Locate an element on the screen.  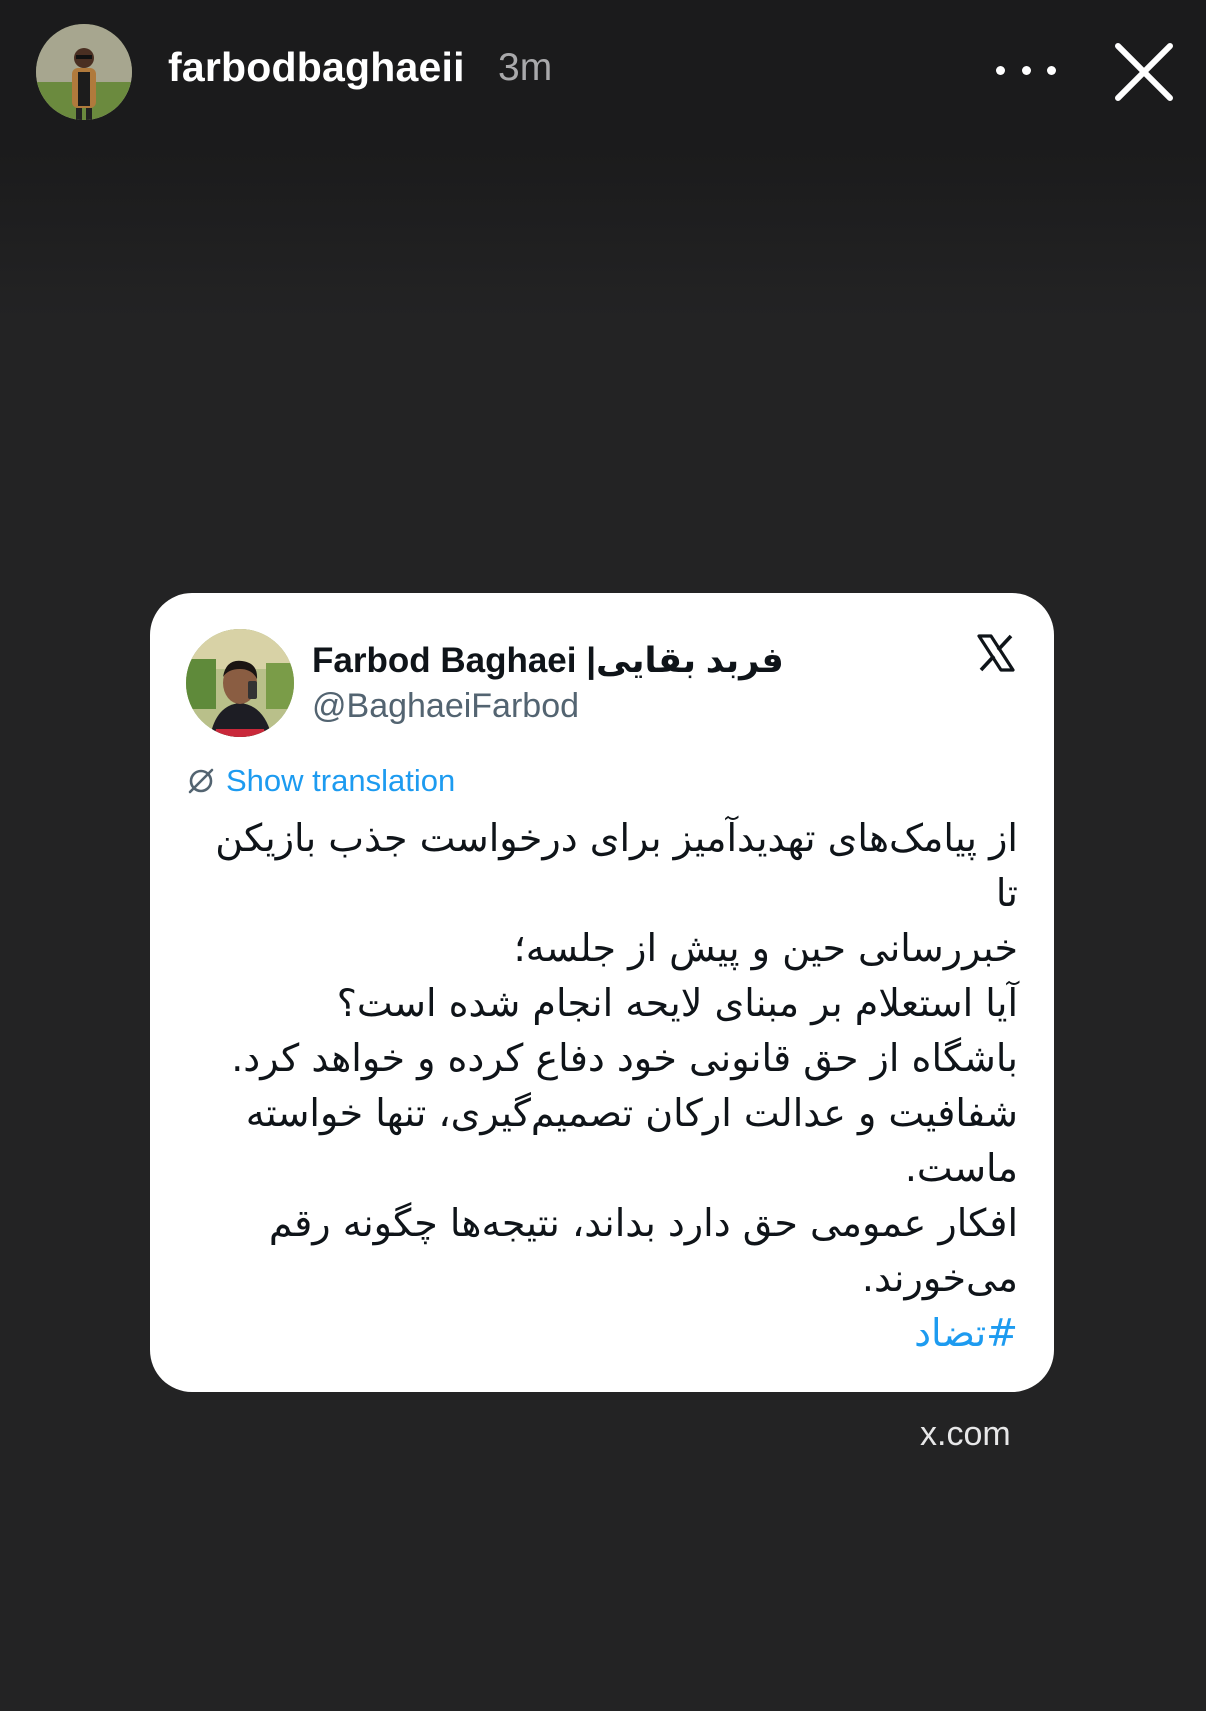
story-username: farbodbaghaeii is located at coordinates (316, 67).